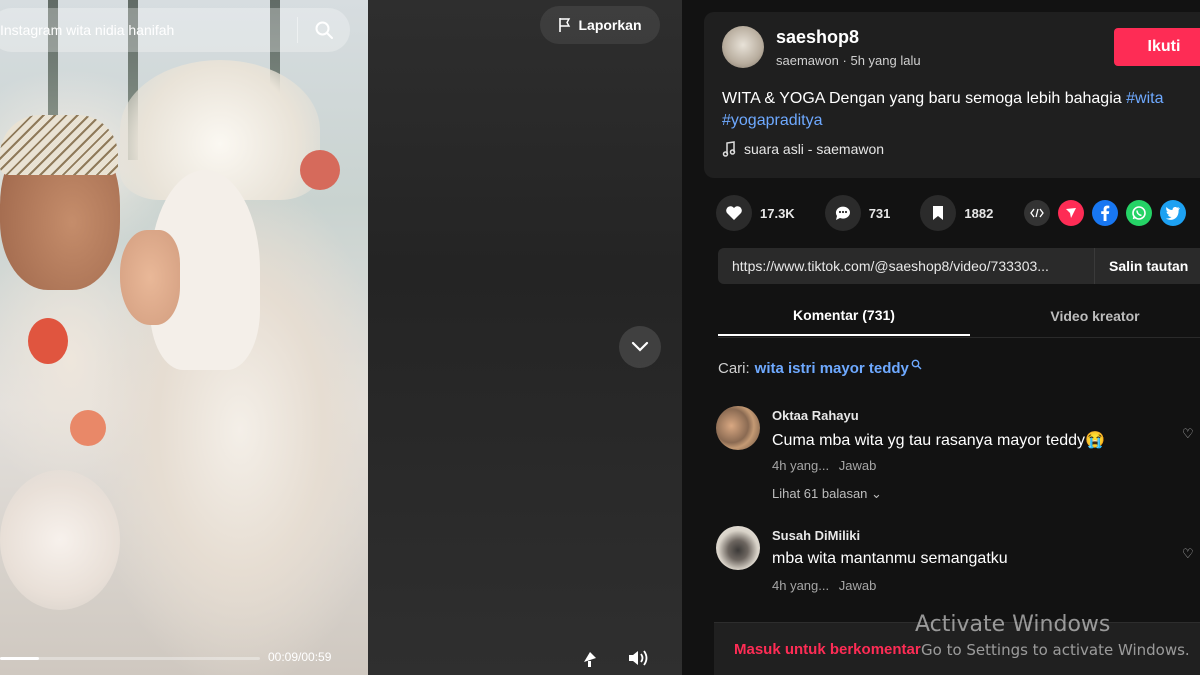  What do you see at coordinates (807, 60) in the screenshot?
I see `user-handle: saemawon` at bounding box center [807, 60].